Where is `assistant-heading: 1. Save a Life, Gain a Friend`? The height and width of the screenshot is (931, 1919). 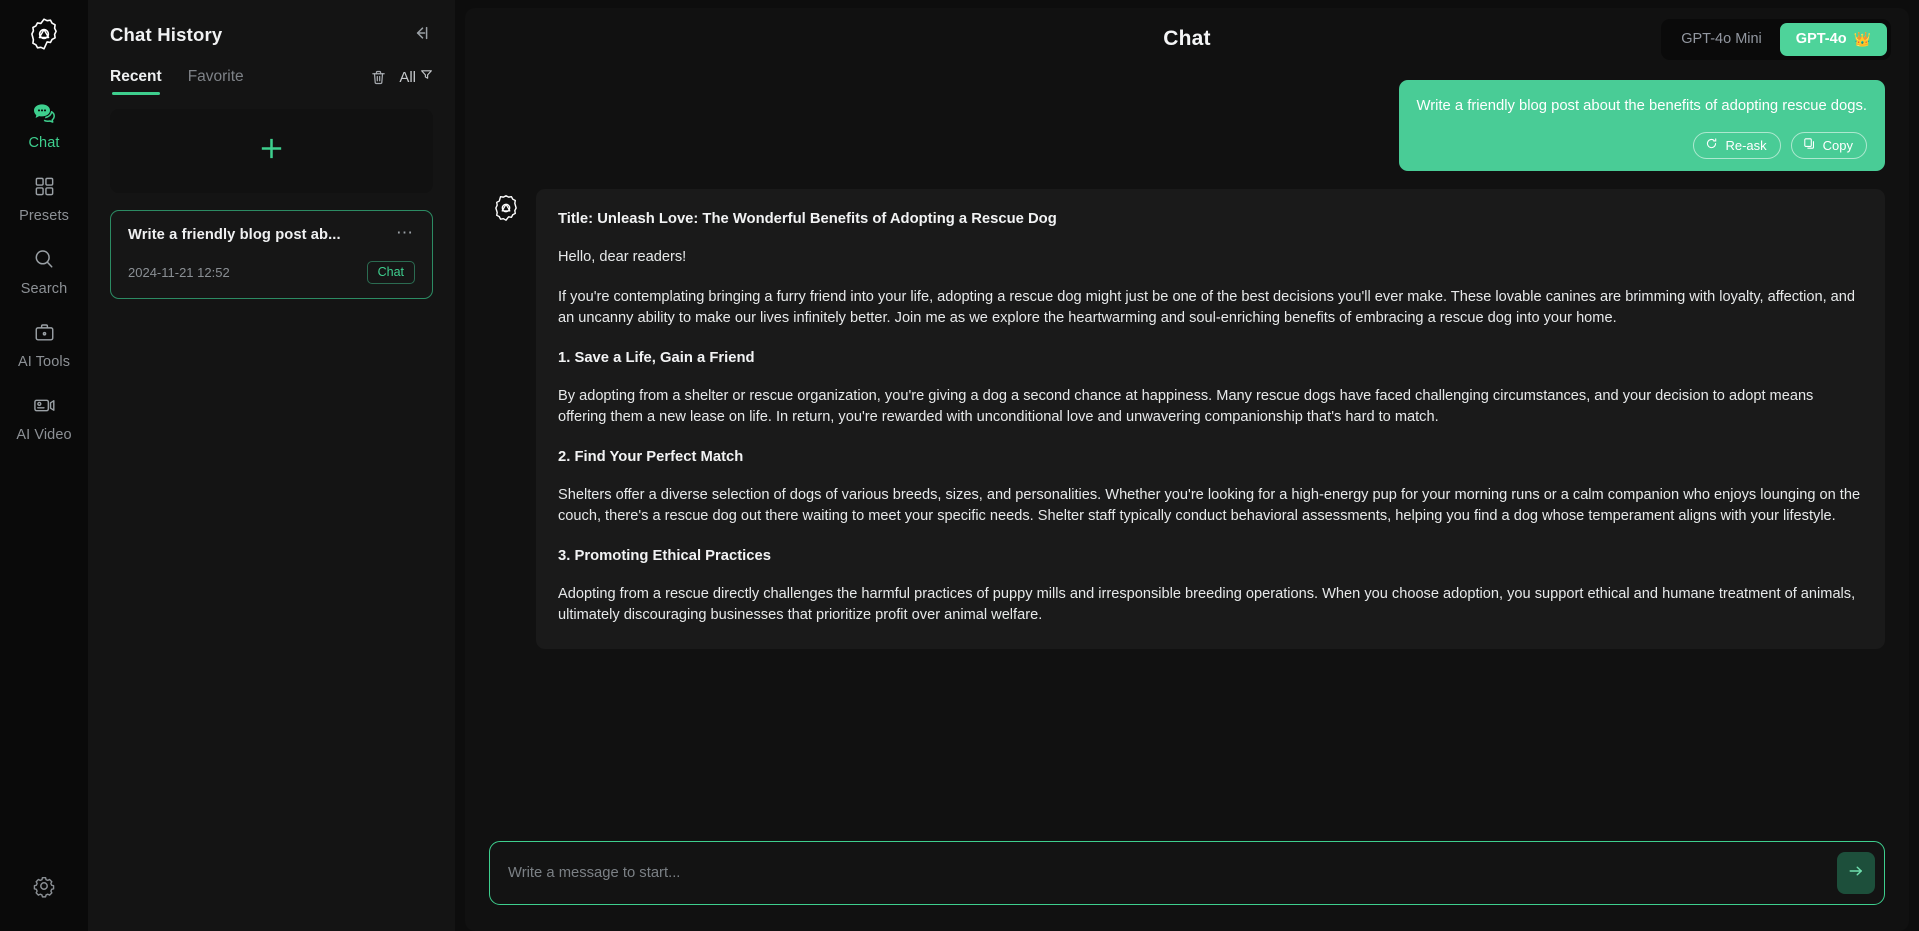 assistant-heading: 1. Save a Life, Gain a Friend is located at coordinates (656, 357).